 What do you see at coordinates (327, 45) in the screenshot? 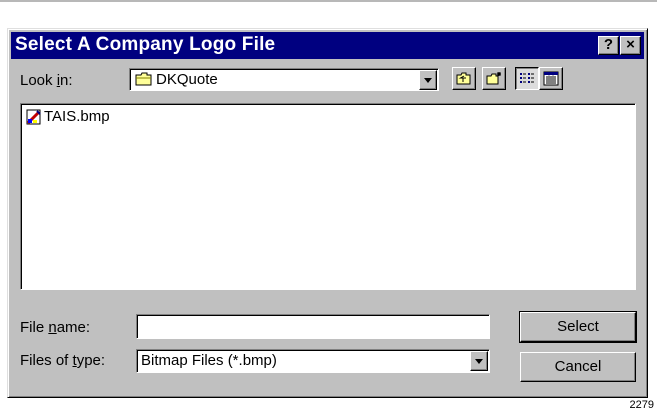
I see `title-bar: Select A Company Logo File ? ×` at bounding box center [327, 45].